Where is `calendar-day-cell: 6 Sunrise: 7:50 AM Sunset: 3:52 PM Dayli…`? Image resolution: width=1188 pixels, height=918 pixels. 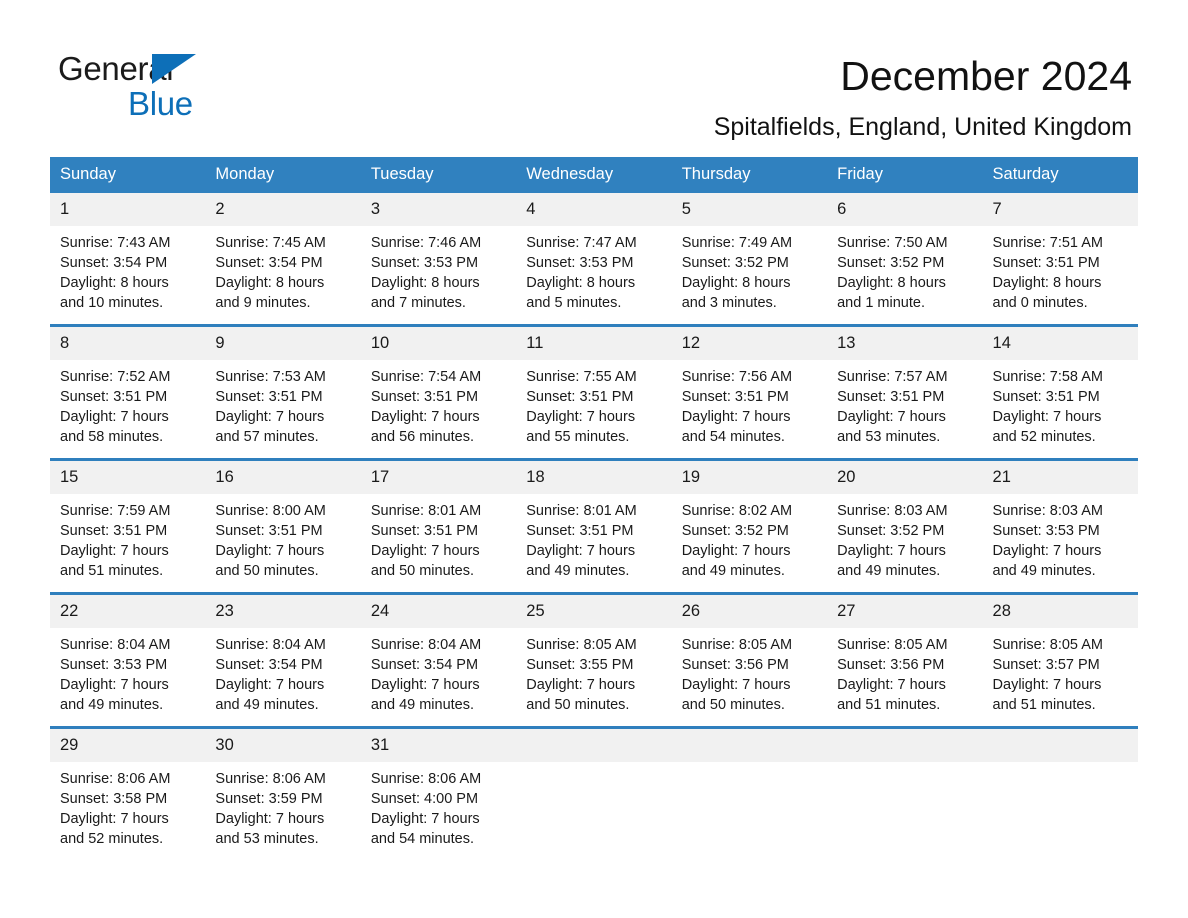
calendar-day-cell: 6 Sunrise: 7:50 AM Sunset: 3:52 PM Dayli… is located at coordinates (905, 259).